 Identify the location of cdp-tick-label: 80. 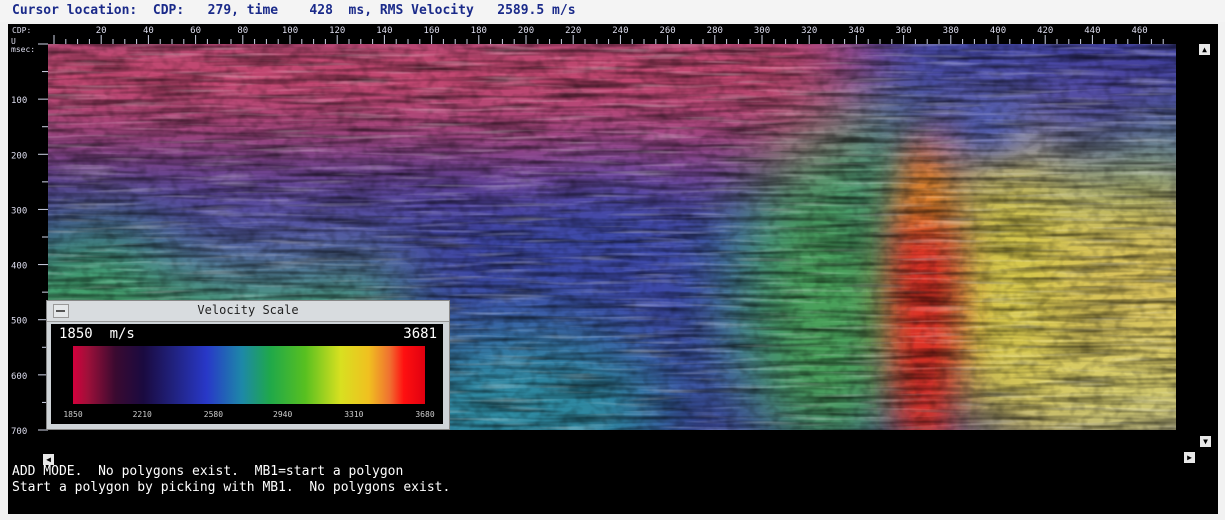
(242, 31).